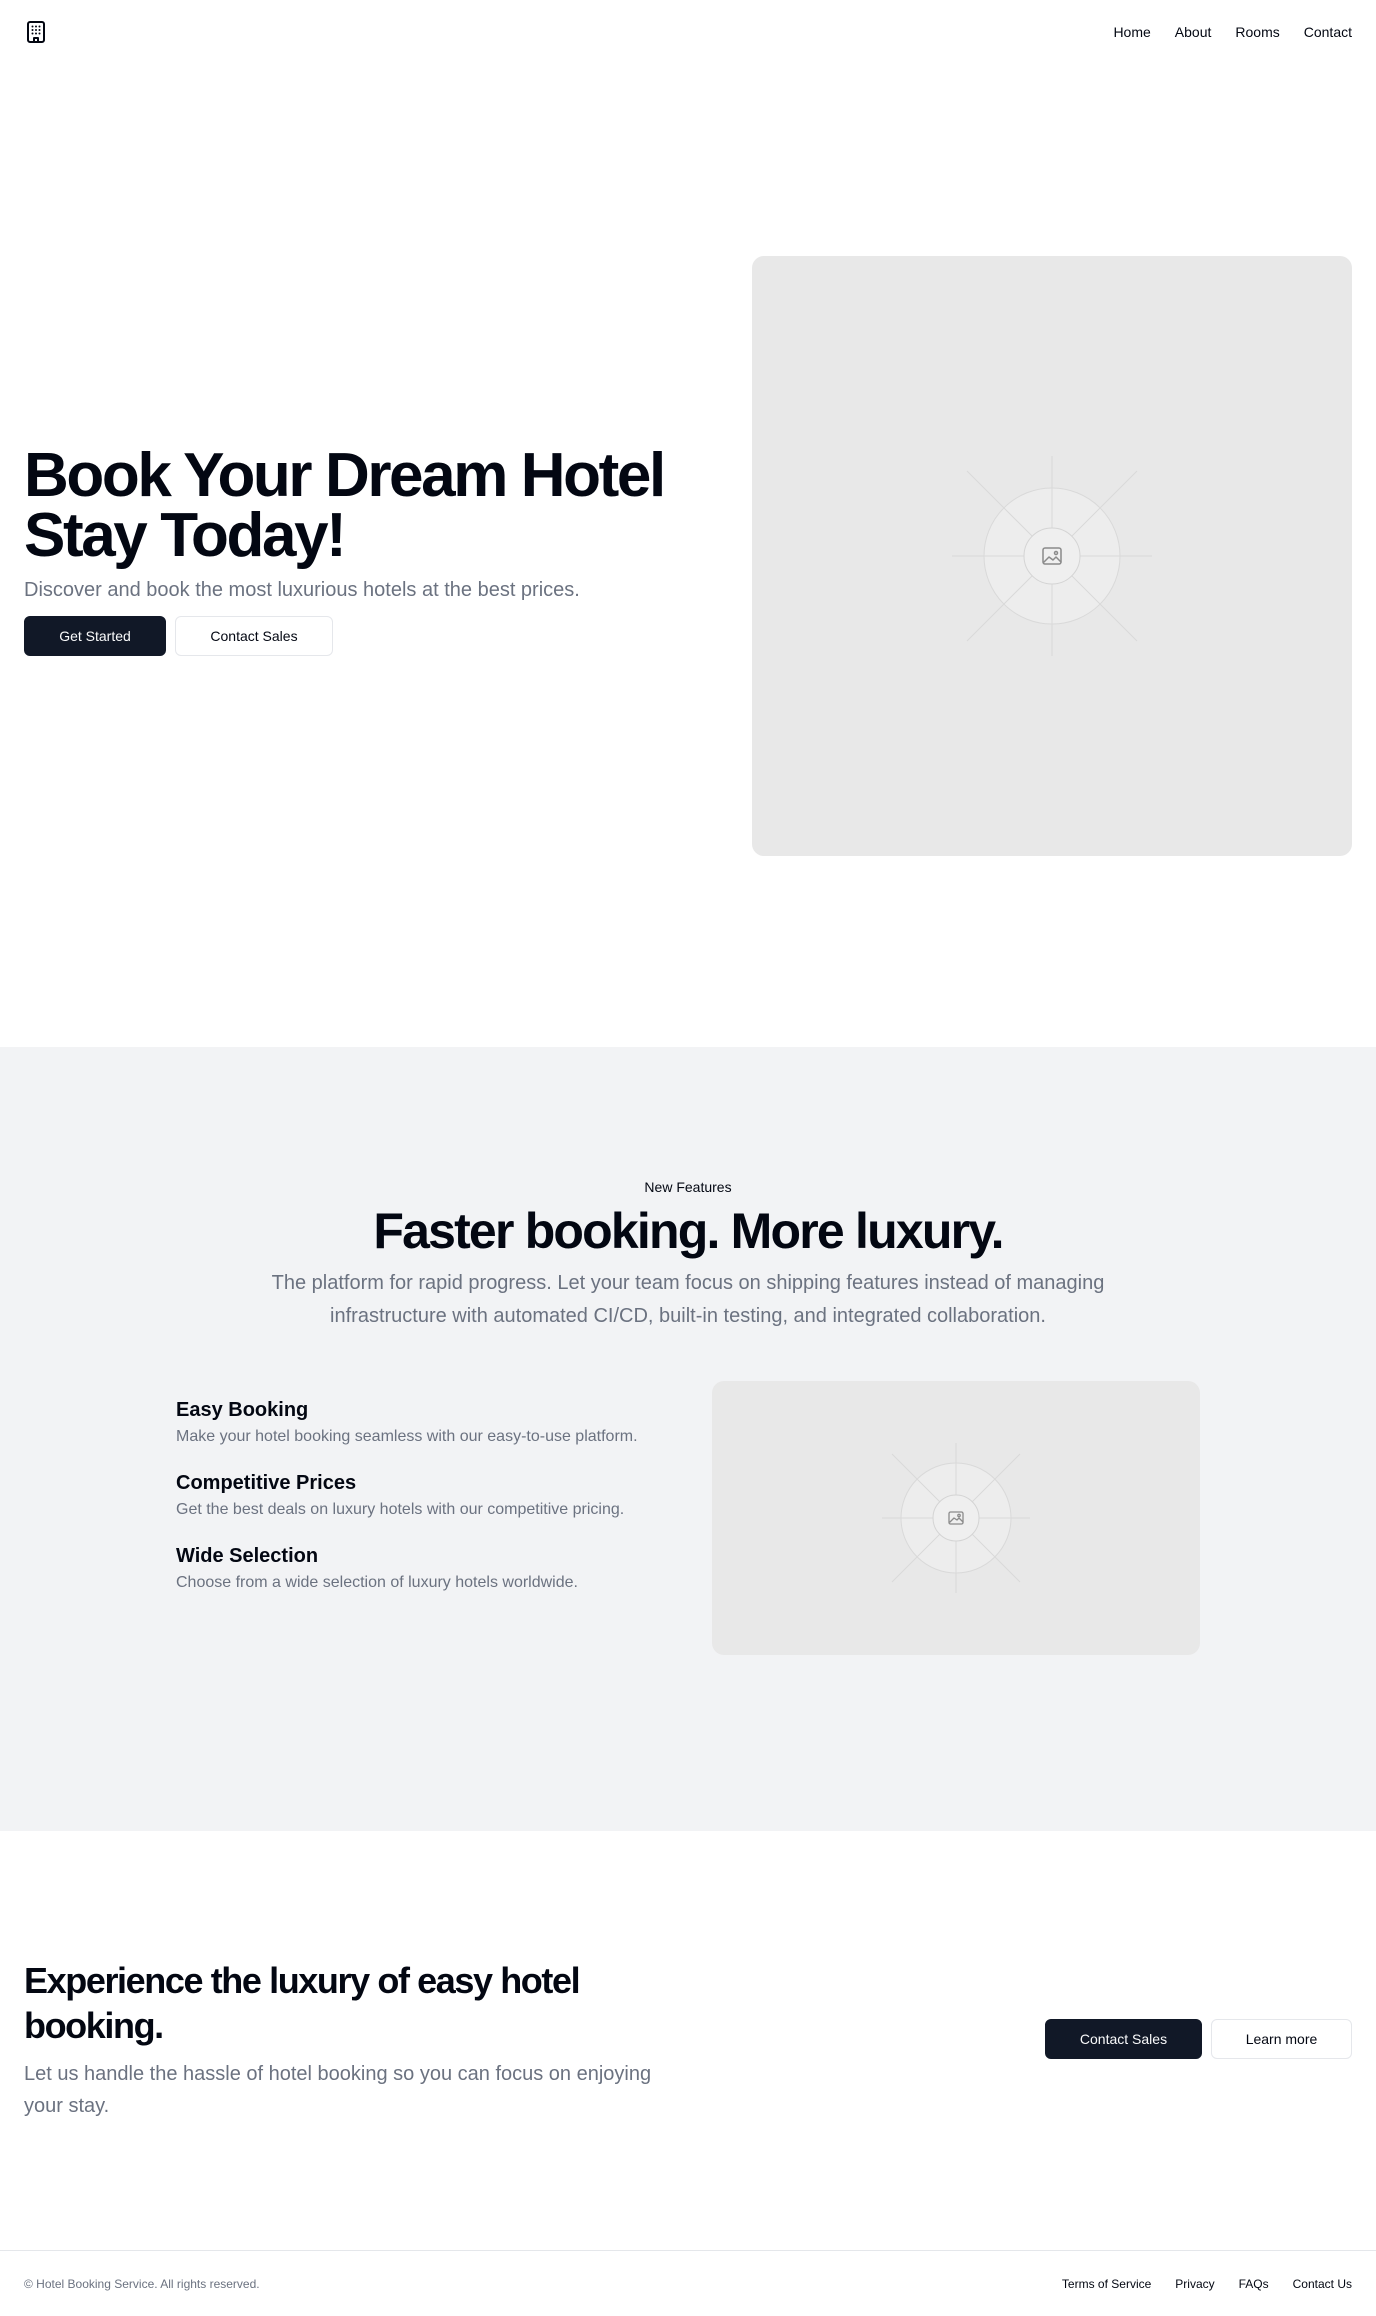 This screenshot has height=2316, width=1376. Describe the element at coordinates (354, 636) in the screenshot. I see `hero-buttons: Get Started Contact Sales` at that location.